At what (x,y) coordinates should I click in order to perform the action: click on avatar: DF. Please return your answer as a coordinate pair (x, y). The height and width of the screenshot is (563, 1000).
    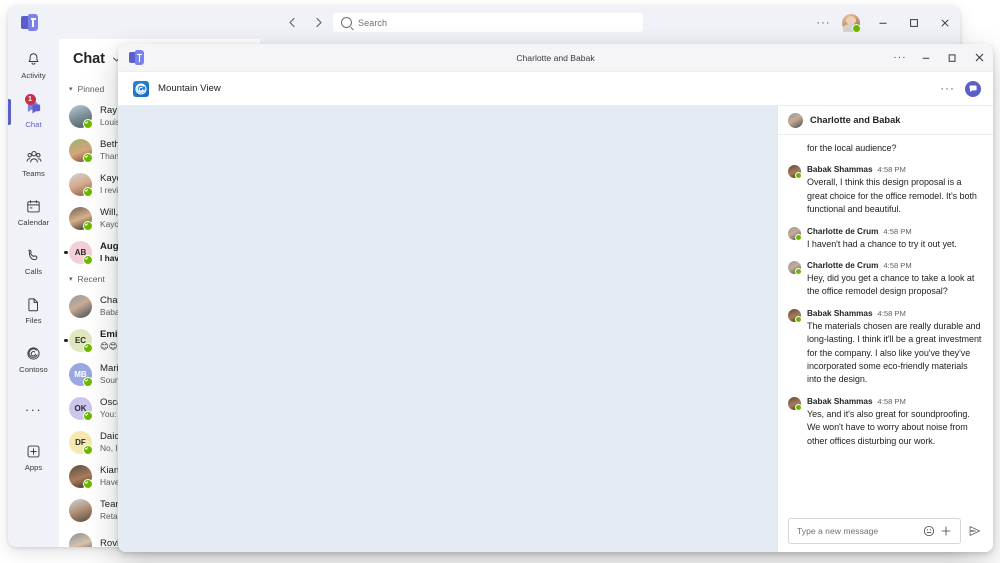
    Looking at the image, I should click on (81, 442).